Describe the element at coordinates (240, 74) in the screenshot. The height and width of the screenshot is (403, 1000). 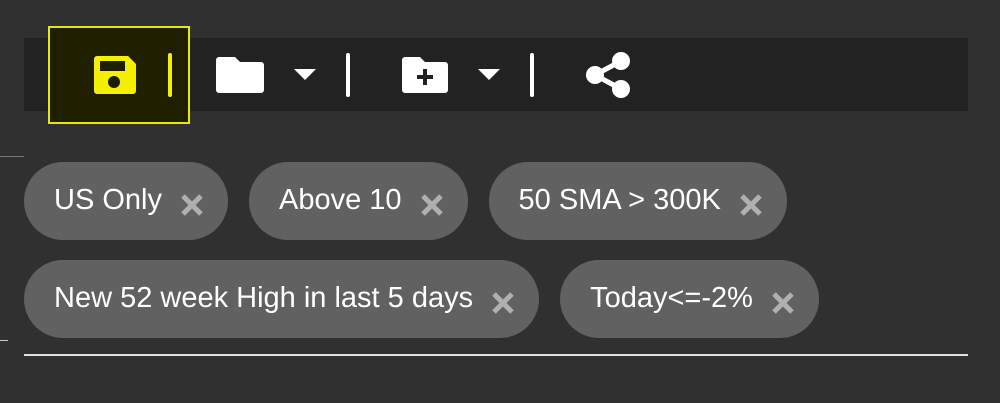
I see `folder-icon` at that location.